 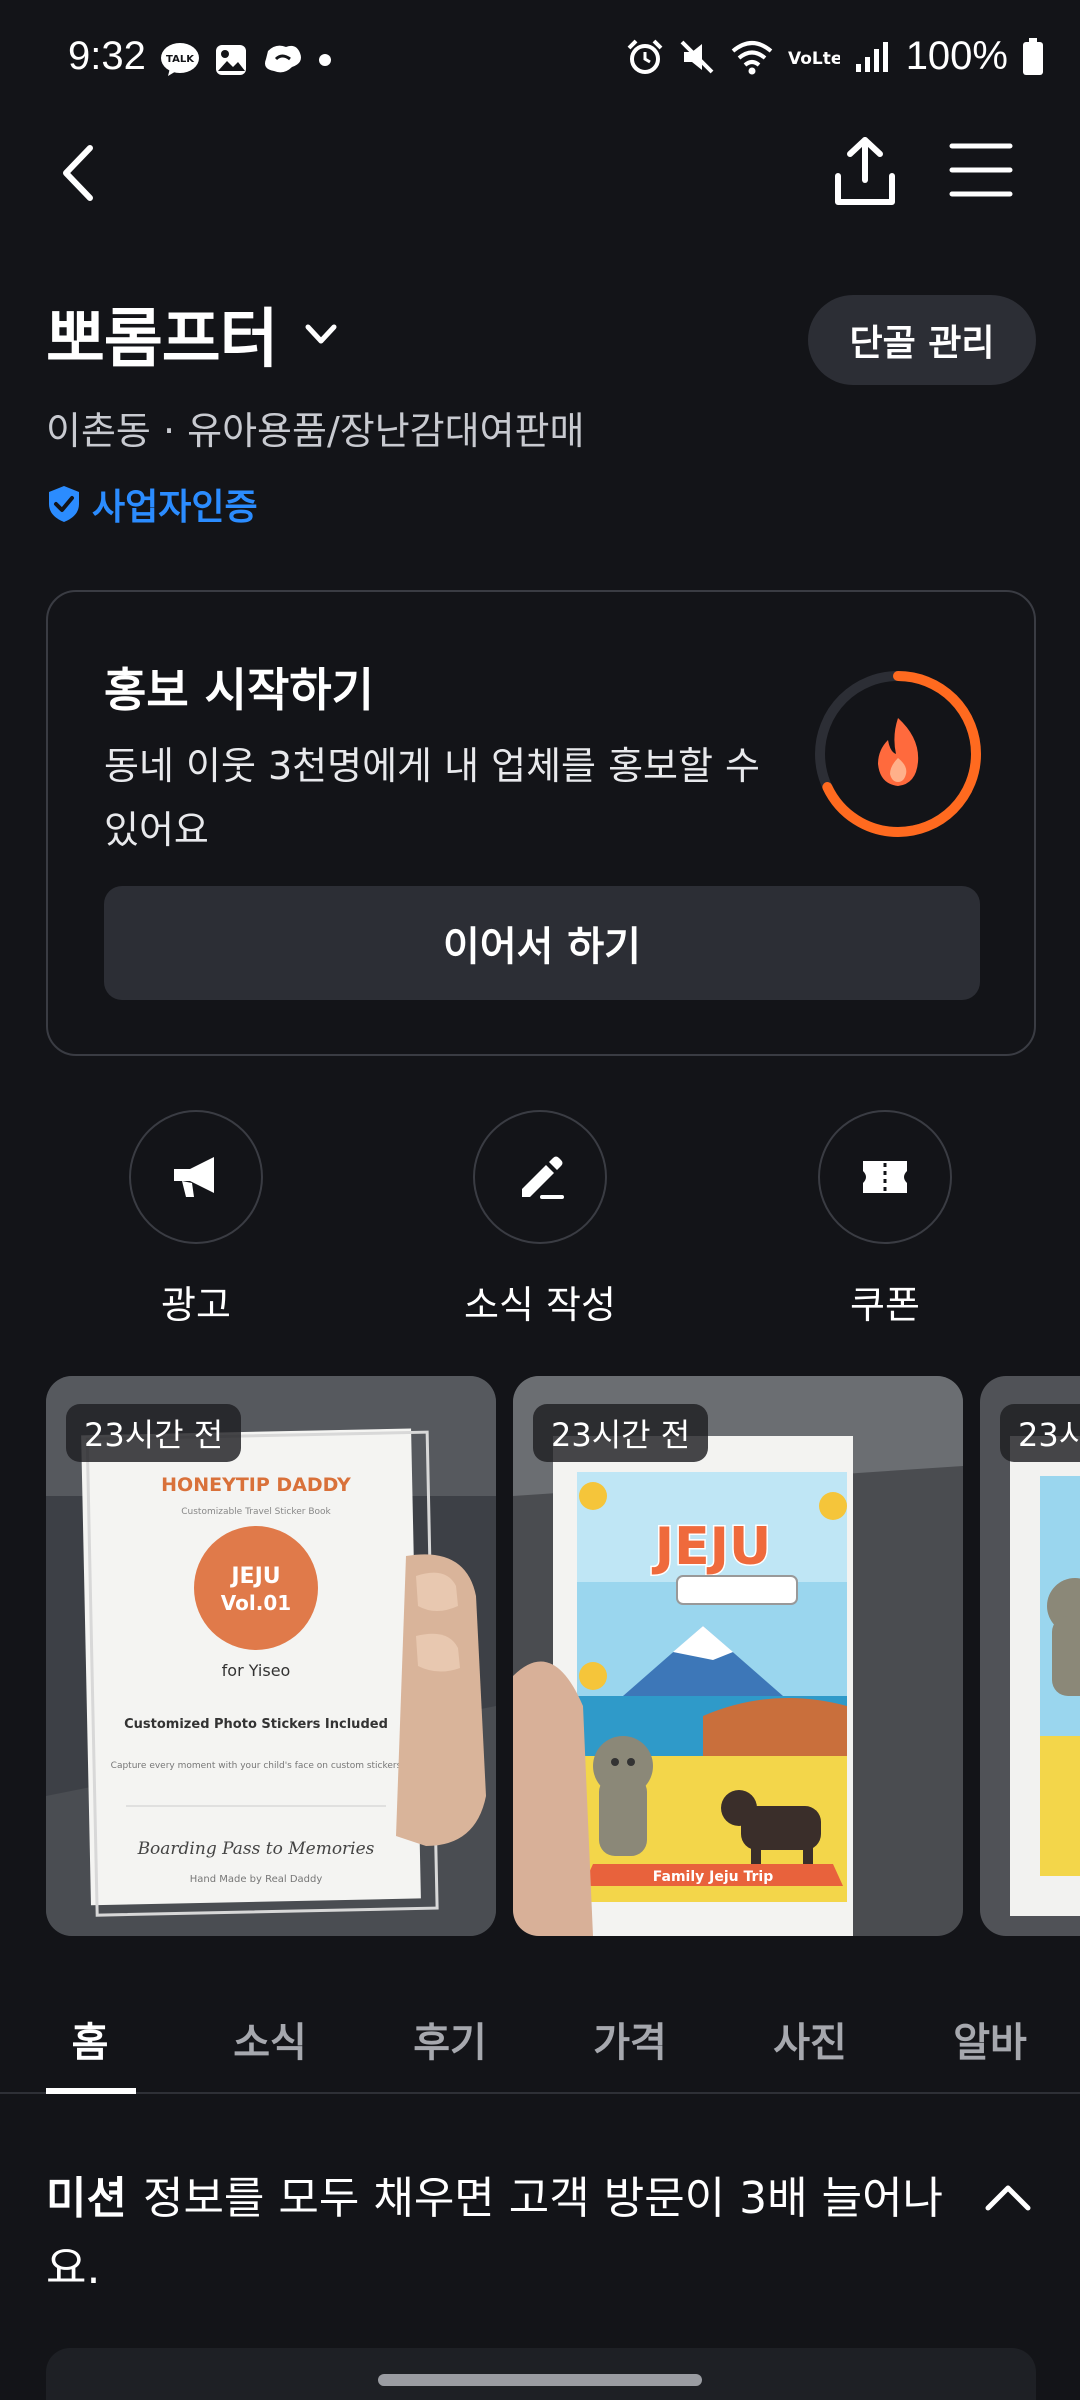 I want to click on ticket-icon, so click(x=885, y=1177).